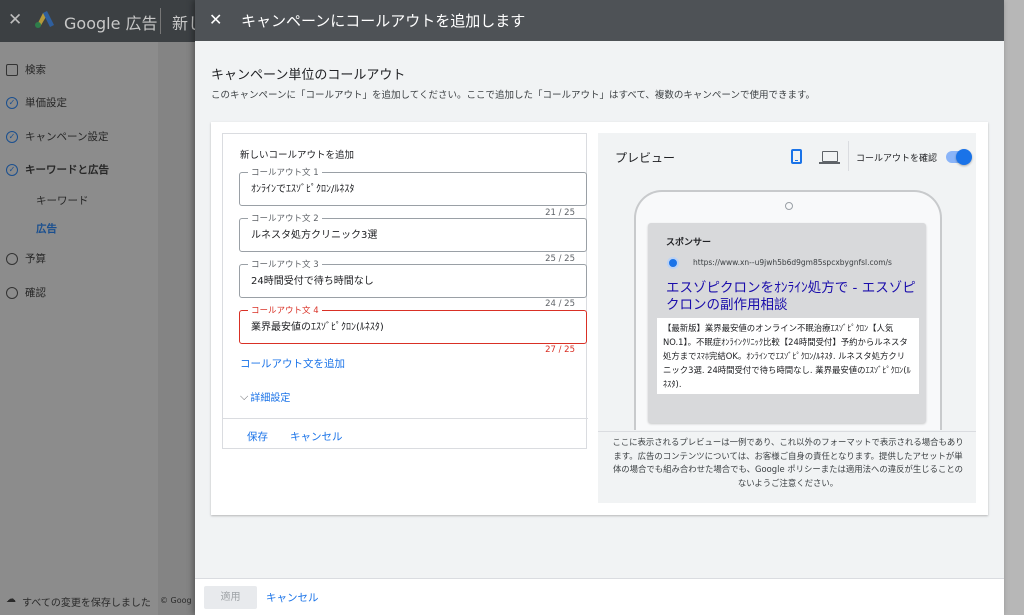 The width and height of the screenshot is (1024, 615). I want to click on callout-counter-1: 21 / 25, so click(560, 213).